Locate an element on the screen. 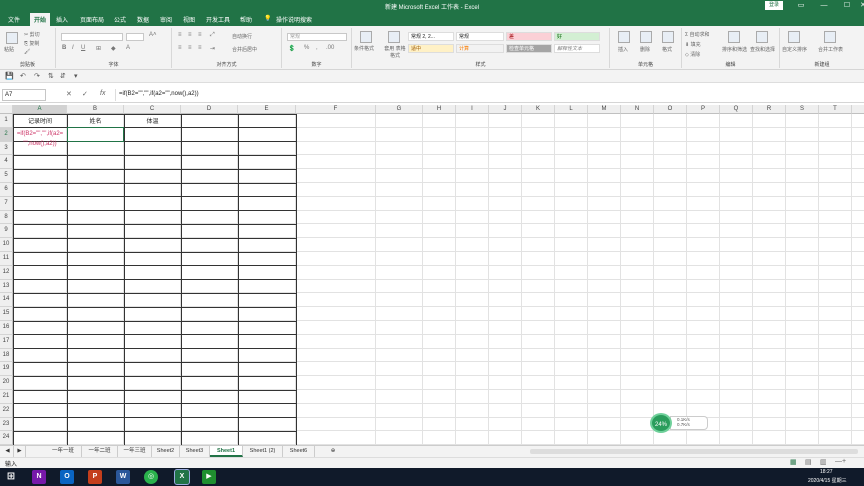 This screenshot has width=864, height=486. row-header-24: 24 is located at coordinates (6, 438).